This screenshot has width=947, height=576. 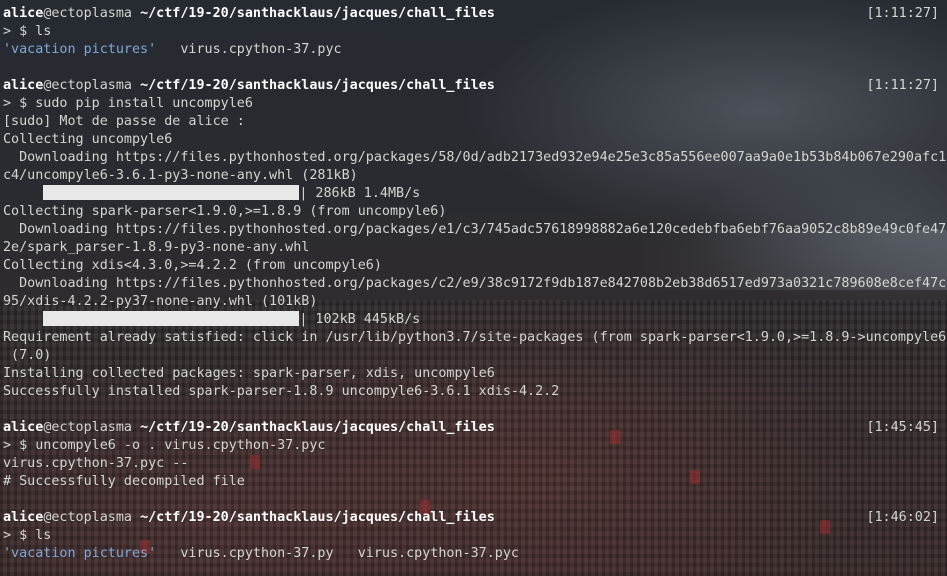 What do you see at coordinates (27, 355) in the screenshot?
I see `output-line: (7.0)` at bounding box center [27, 355].